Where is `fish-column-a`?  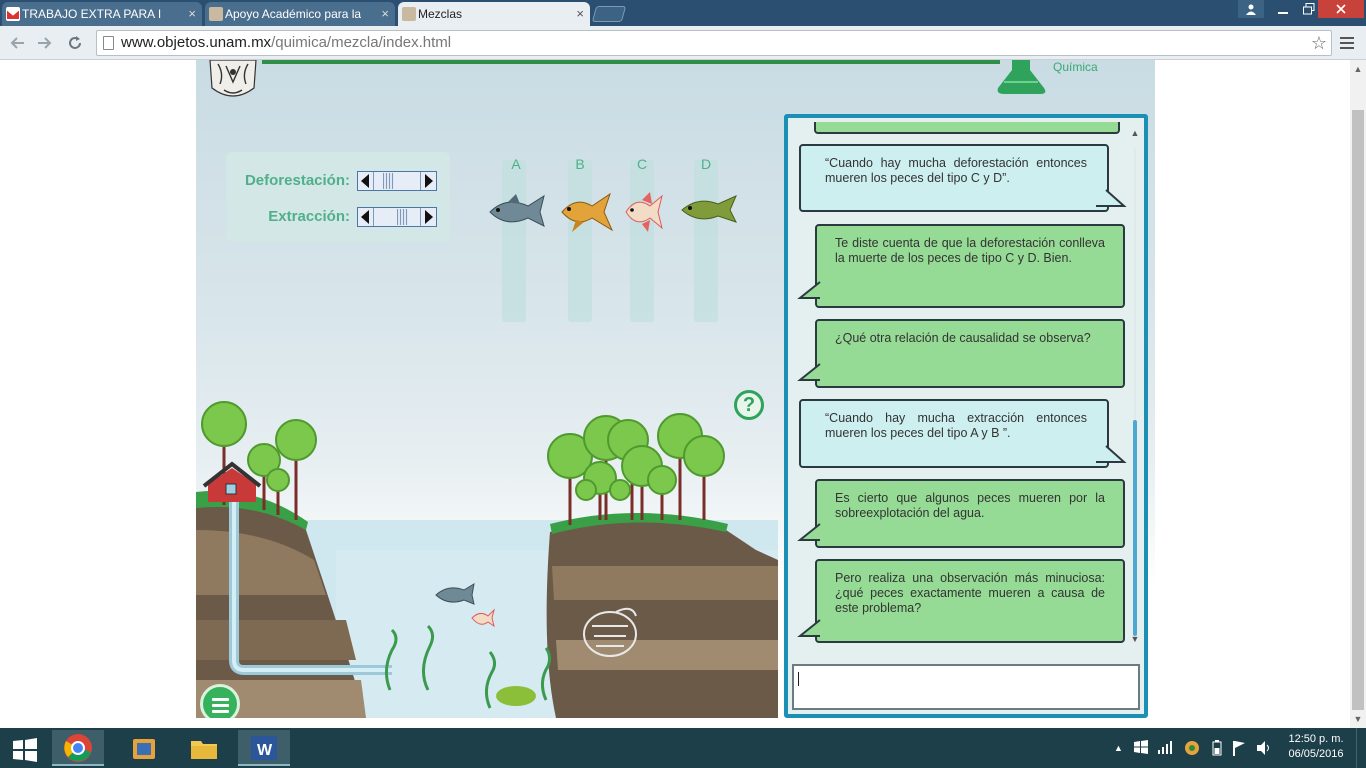
fish-column-a is located at coordinates (514, 241).